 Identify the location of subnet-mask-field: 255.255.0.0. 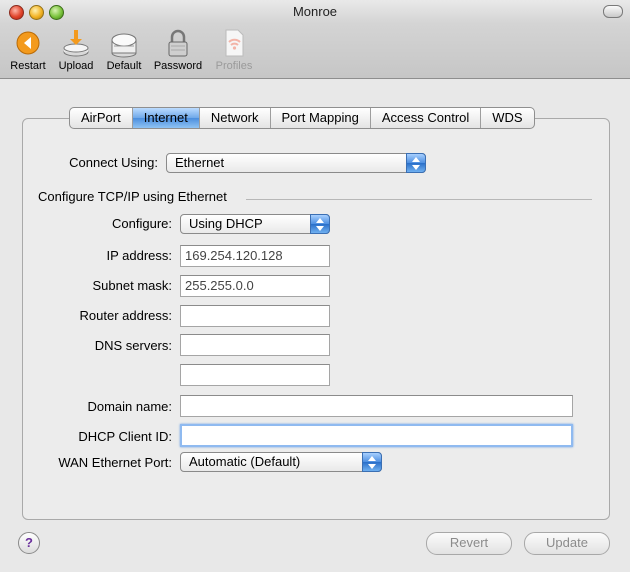
(255, 286).